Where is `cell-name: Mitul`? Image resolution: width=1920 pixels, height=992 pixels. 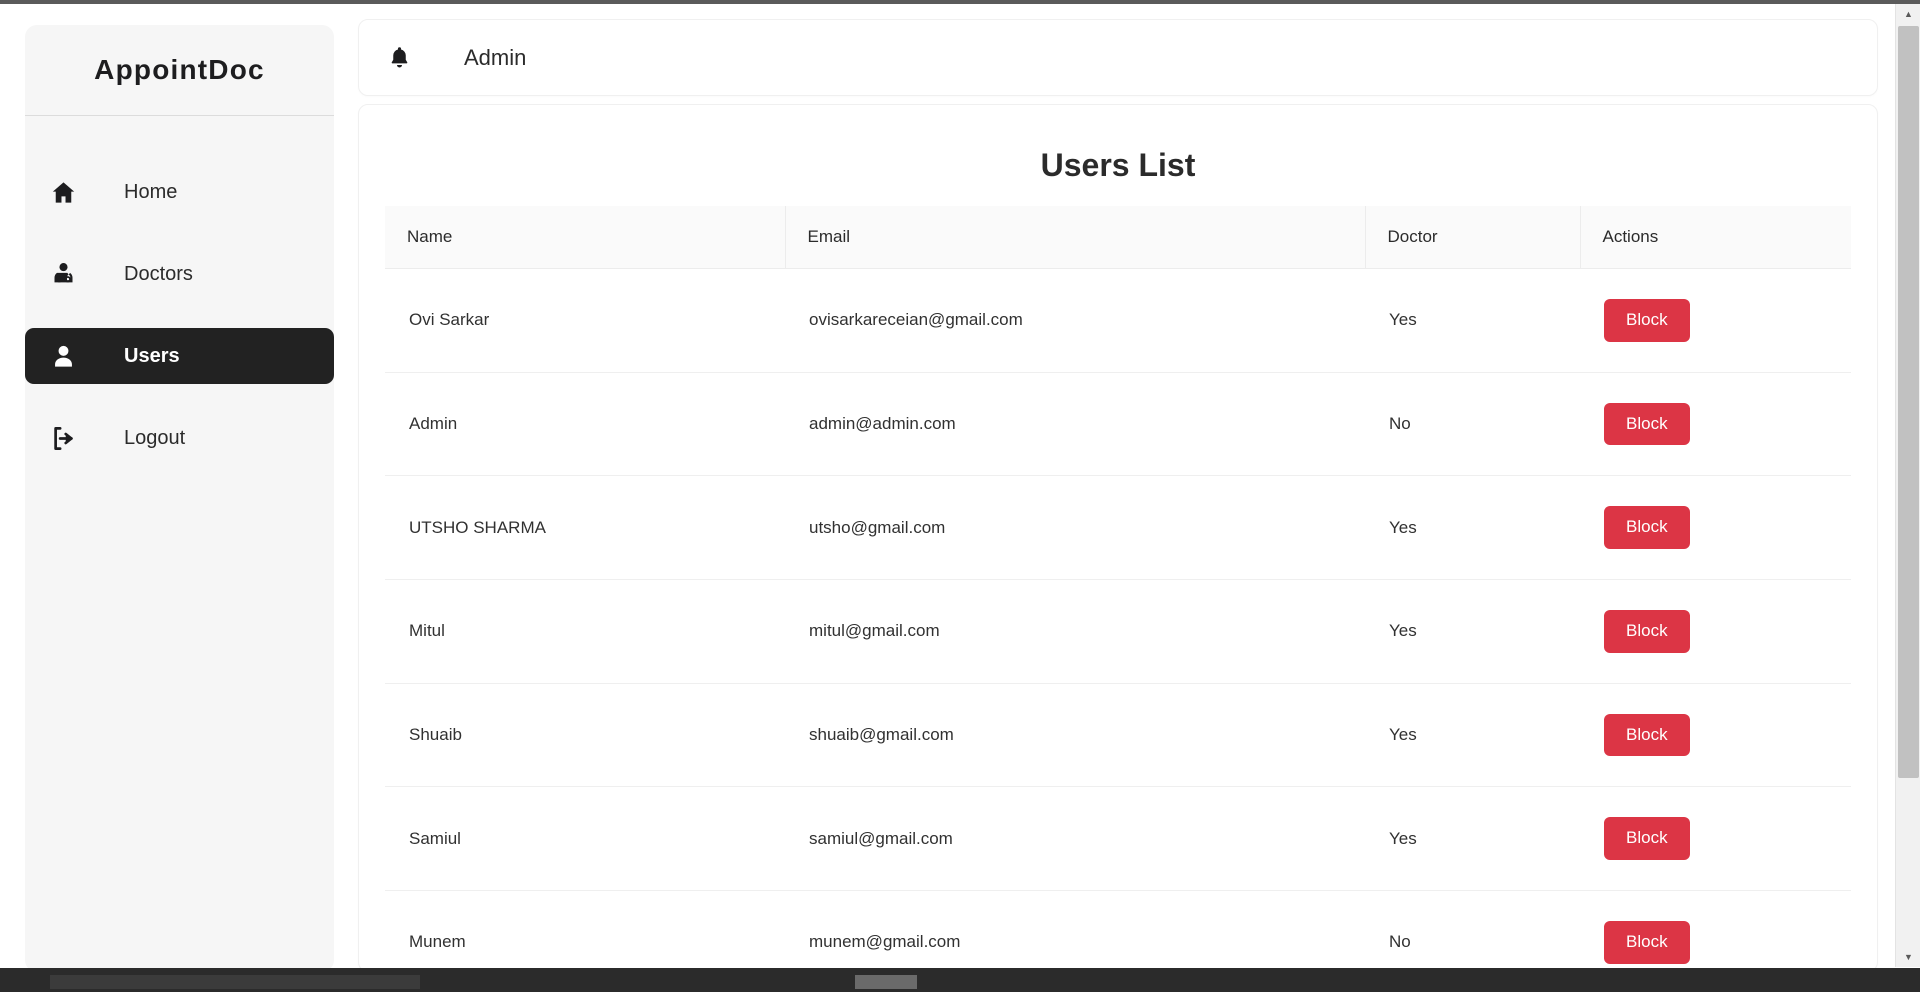 cell-name: Mitul is located at coordinates (585, 631).